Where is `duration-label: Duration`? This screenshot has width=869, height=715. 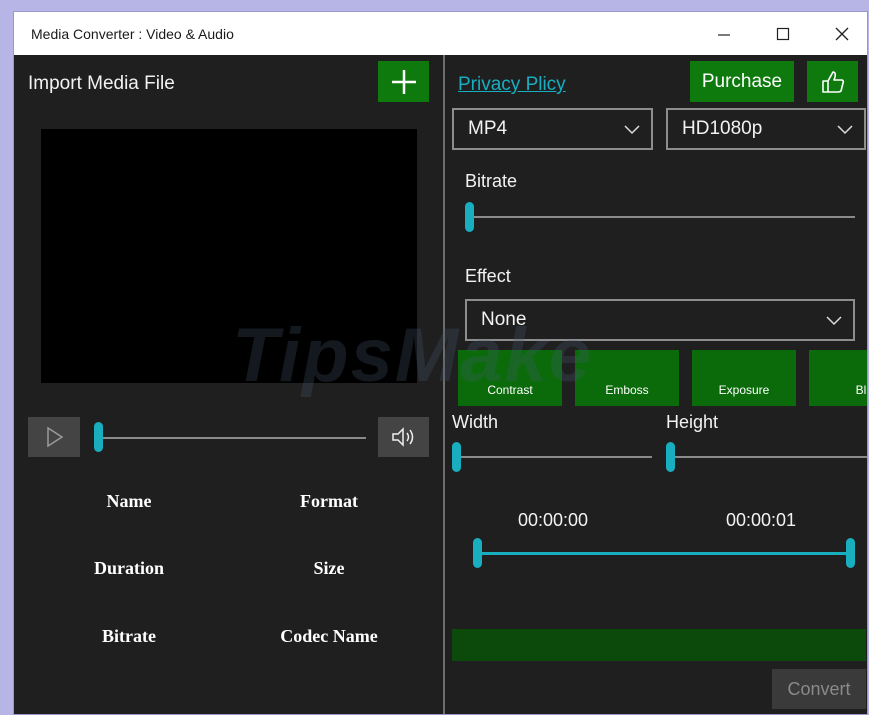
duration-label: Duration is located at coordinates (128, 568).